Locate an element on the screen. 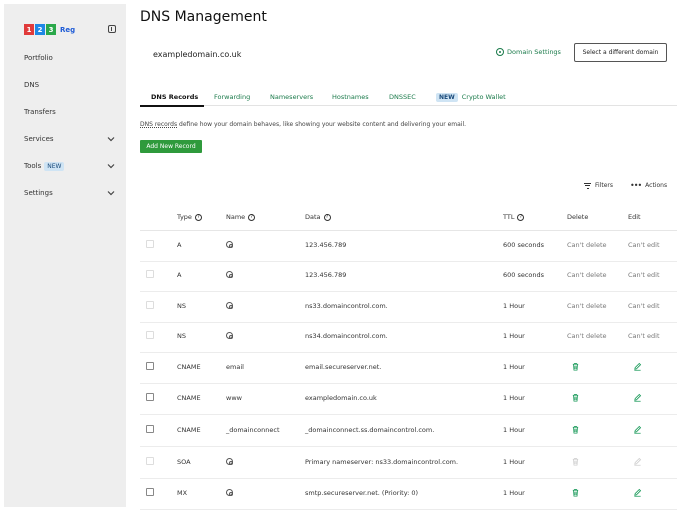 The height and width of the screenshot is (513, 681). sidebar-item-tools: Tools NEW is located at coordinates (70, 166).